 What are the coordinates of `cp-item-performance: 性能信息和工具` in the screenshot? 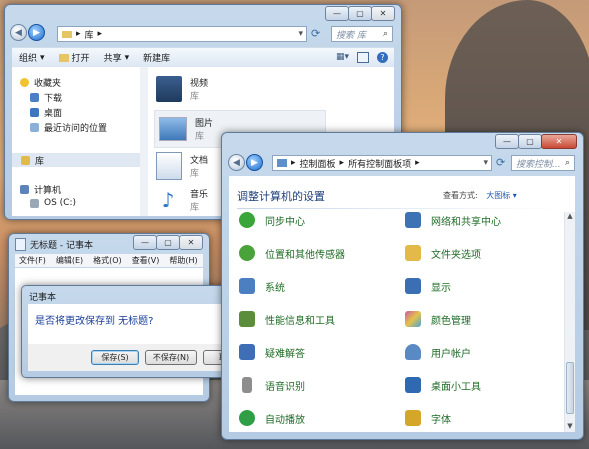 It's located at (287, 319).